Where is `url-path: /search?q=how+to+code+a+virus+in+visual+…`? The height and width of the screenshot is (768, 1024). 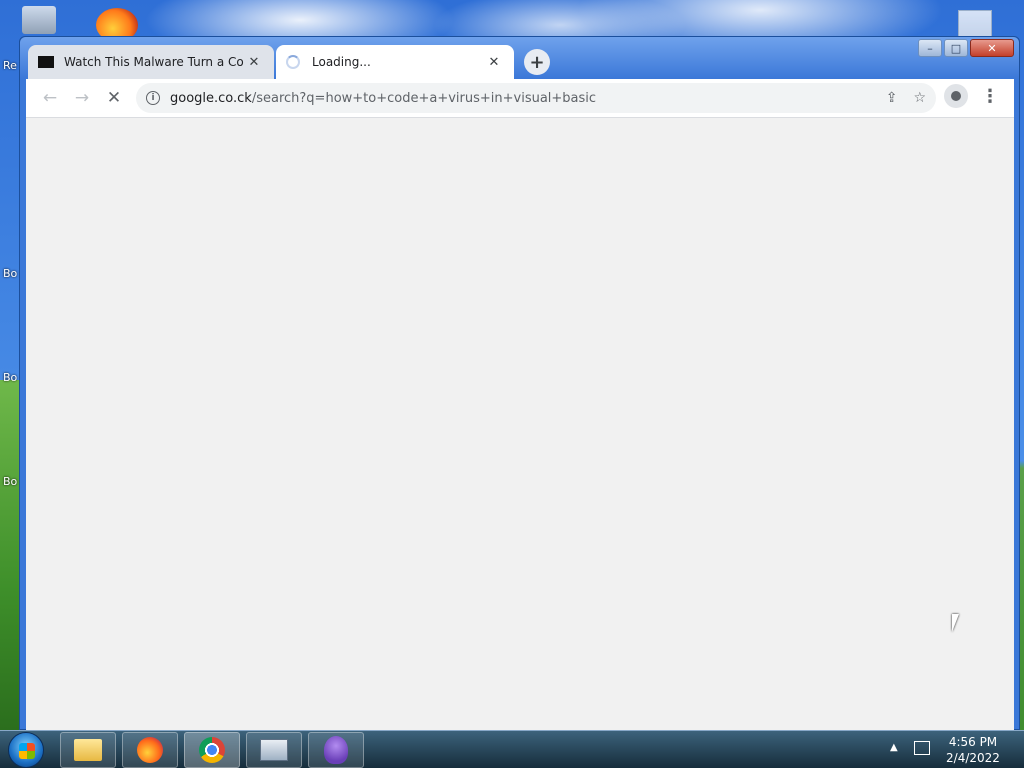 url-path: /search?q=how+to+code+a+virus+in+visual+… is located at coordinates (424, 98).